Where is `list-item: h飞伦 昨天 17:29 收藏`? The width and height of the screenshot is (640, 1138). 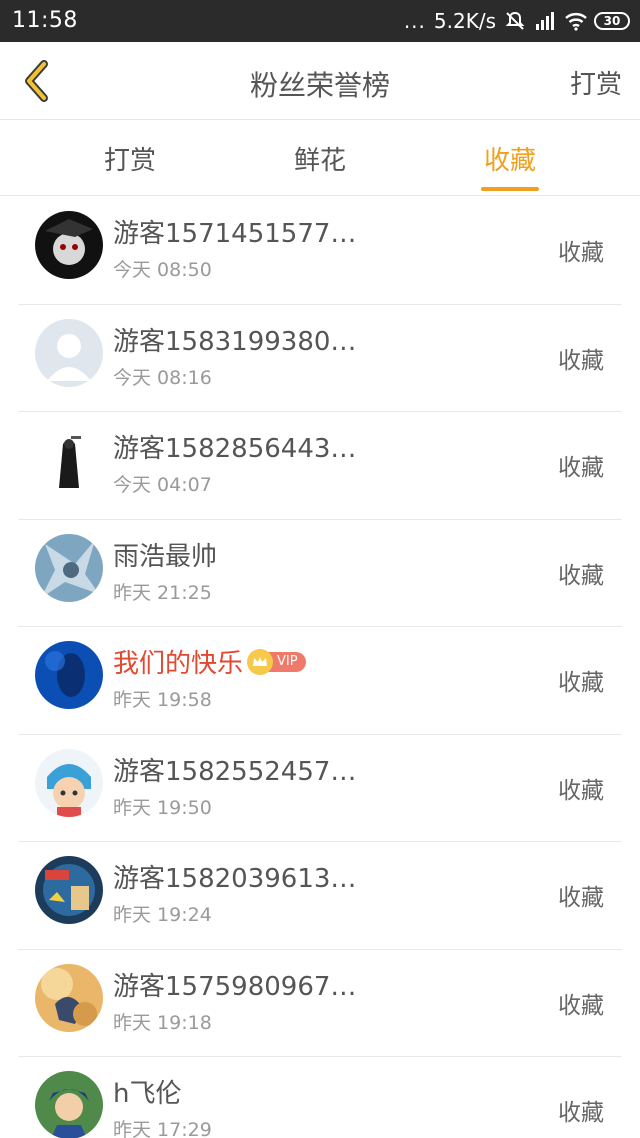 list-item: h飞伦 昨天 17:29 收藏 is located at coordinates (320, 1097).